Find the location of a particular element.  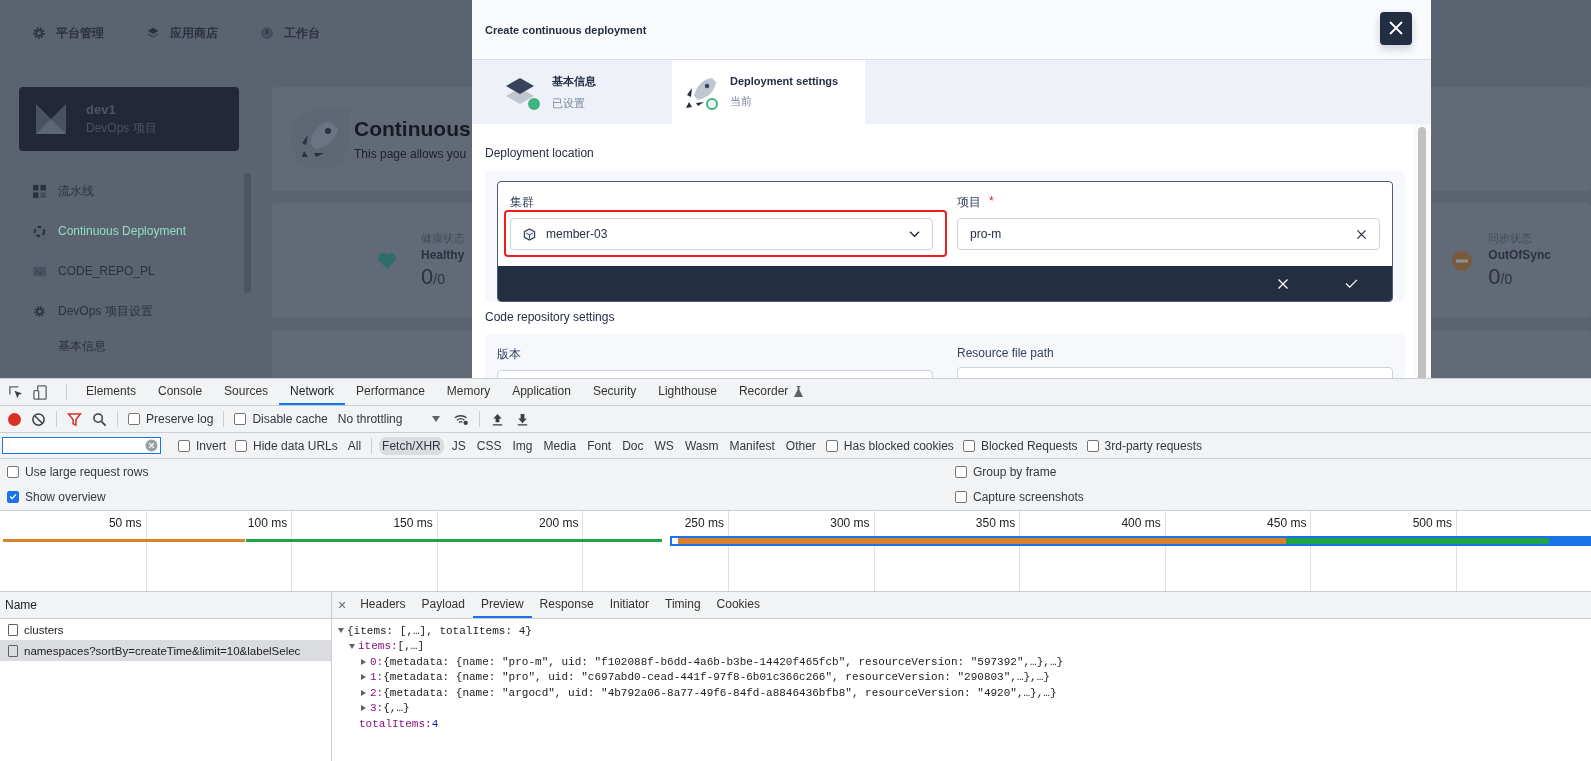

detail-tab: Payload is located at coordinates (443, 605).